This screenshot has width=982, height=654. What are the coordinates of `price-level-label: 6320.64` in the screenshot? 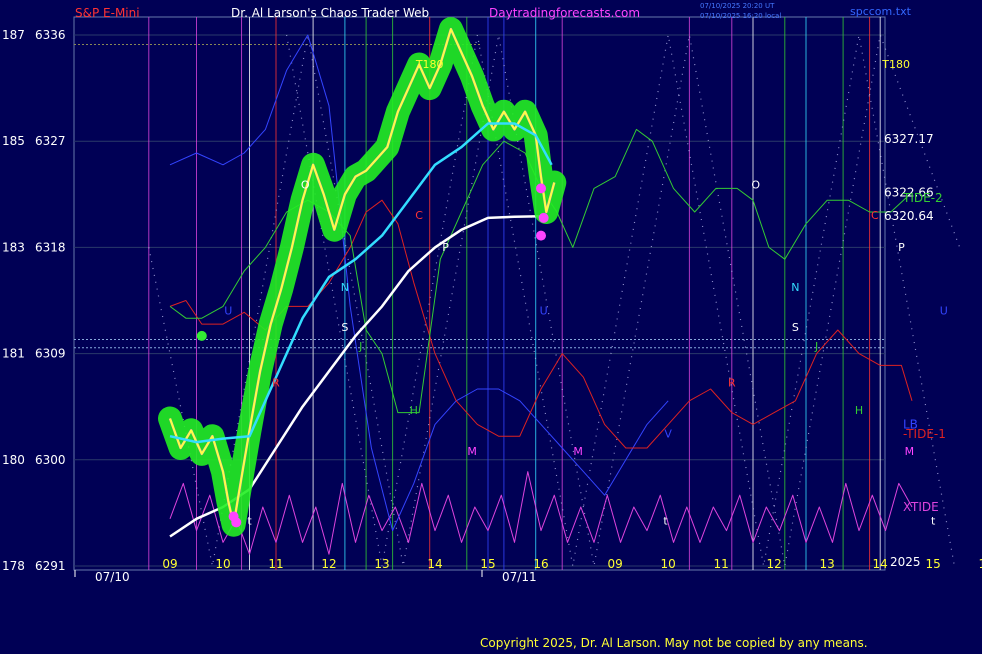 It's located at (909, 216).